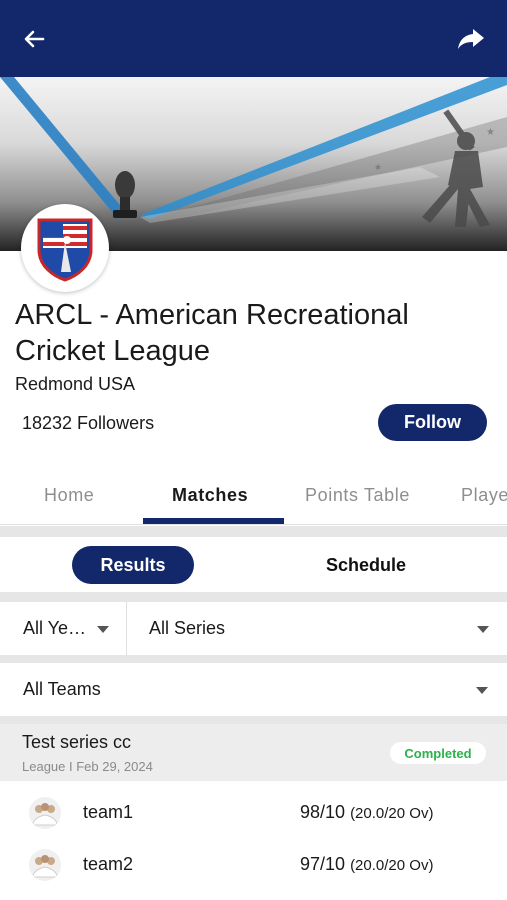 This screenshot has width=507, height=900. I want to click on series-meta: League I Feb 29, 2024, so click(87, 766).